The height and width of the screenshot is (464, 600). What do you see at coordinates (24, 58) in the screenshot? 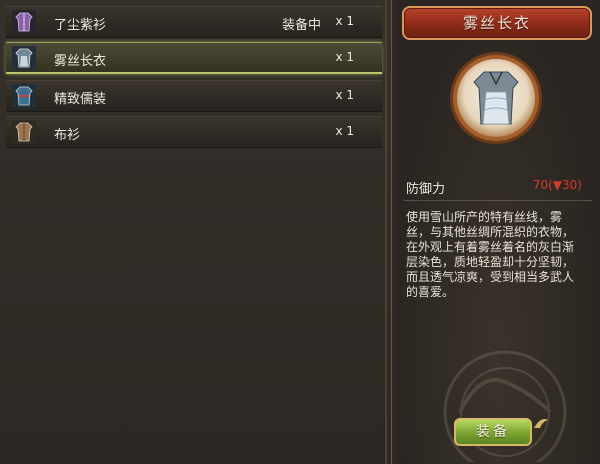
I see `blue-robe-icon` at bounding box center [24, 58].